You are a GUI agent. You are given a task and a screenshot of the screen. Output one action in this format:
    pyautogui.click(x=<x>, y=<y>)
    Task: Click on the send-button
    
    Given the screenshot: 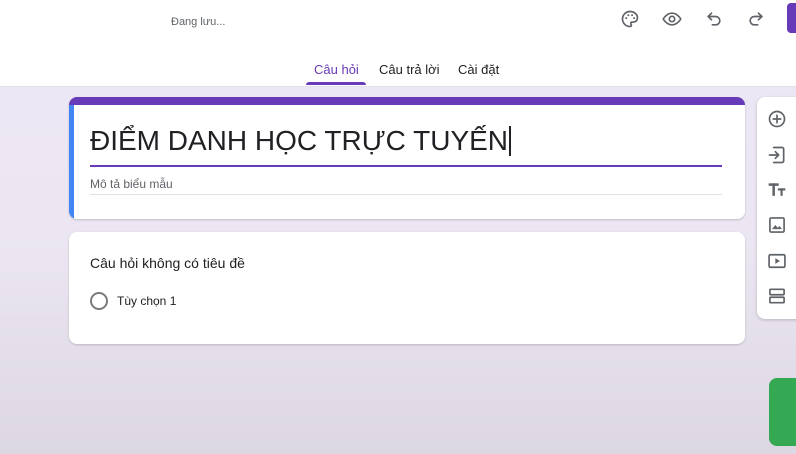 What is the action you would take?
    pyautogui.click(x=791, y=18)
    